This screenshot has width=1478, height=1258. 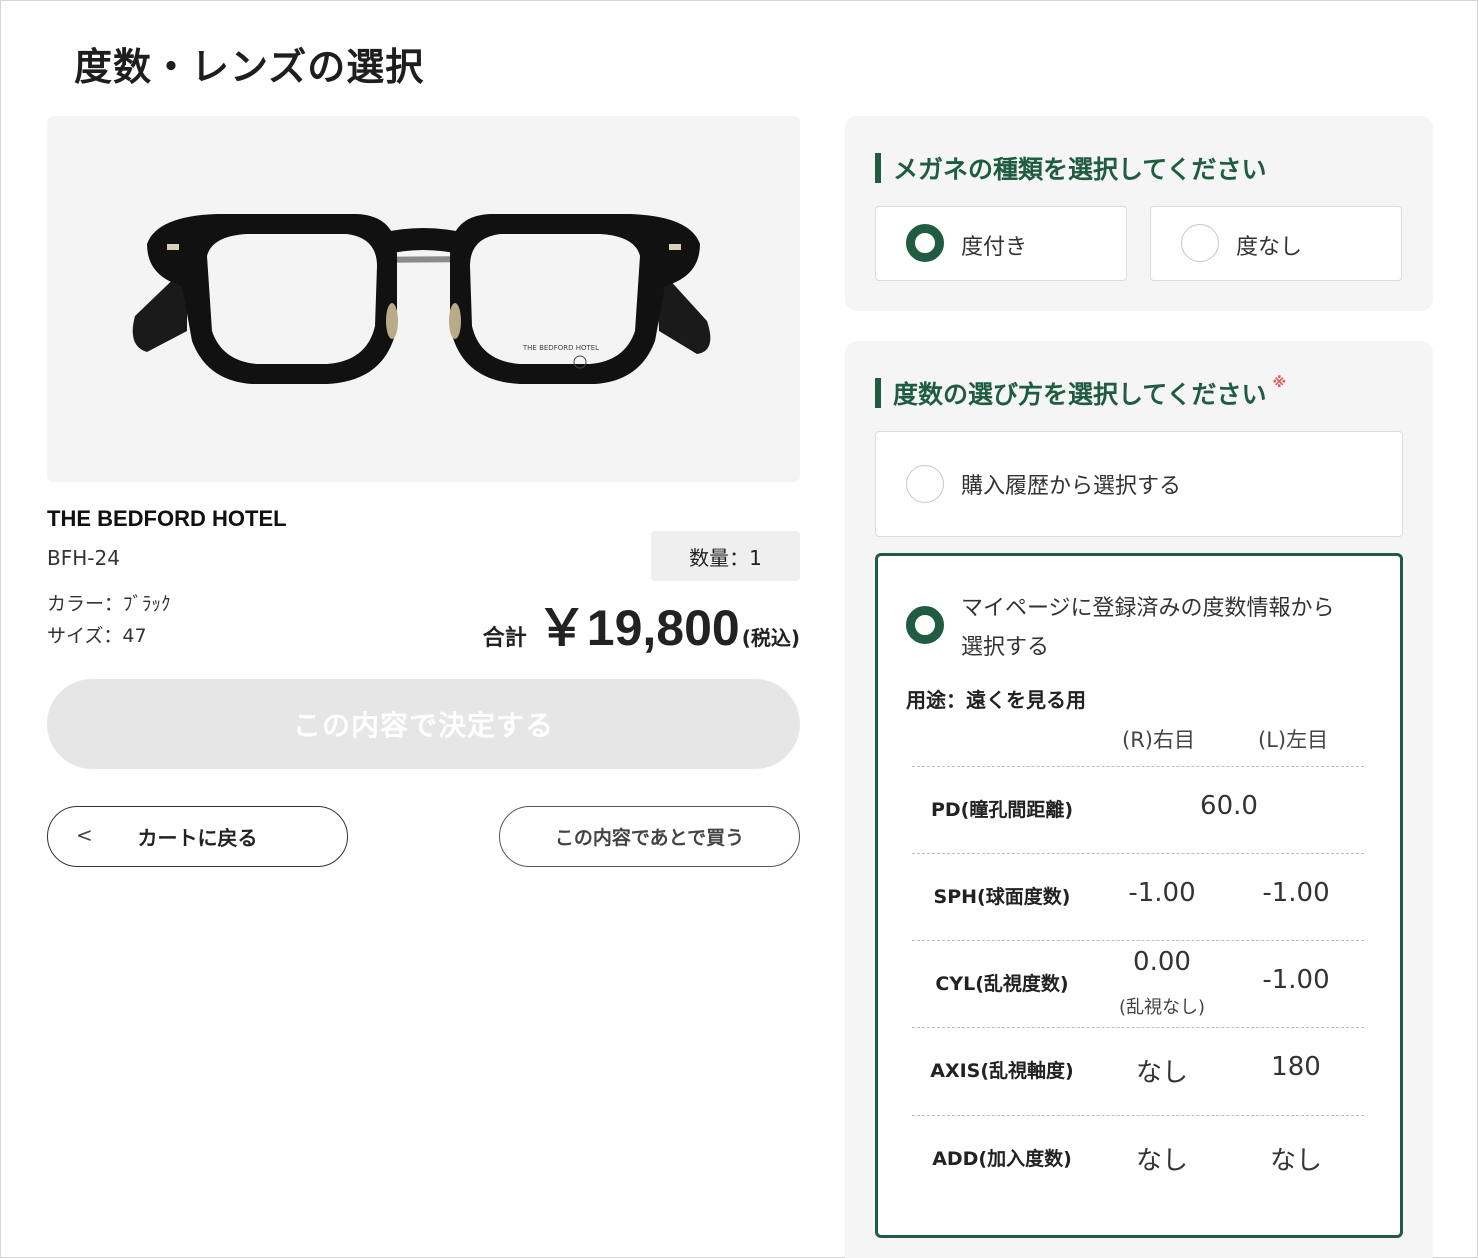 I want to click on confirm-button: この内容で決定する, so click(x=423, y=724).